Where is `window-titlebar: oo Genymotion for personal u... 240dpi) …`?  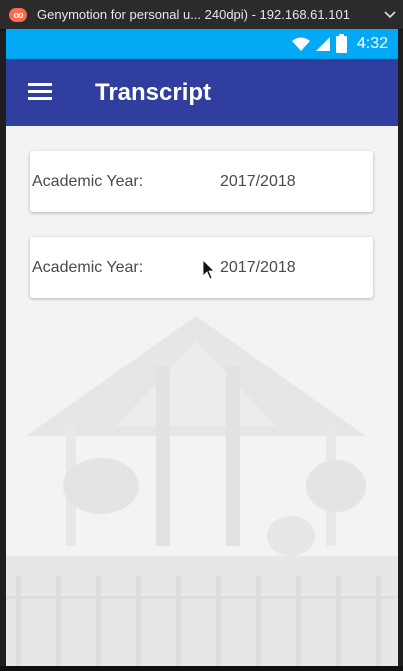 window-titlebar: oo Genymotion for personal u... 240dpi) … is located at coordinates (201, 15).